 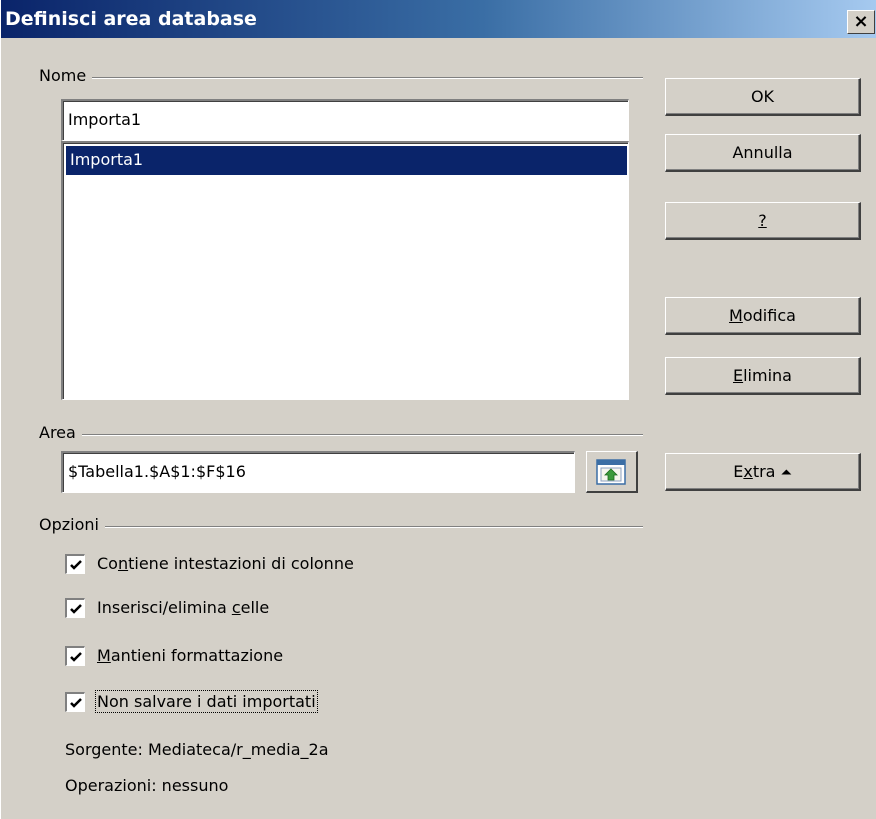 What do you see at coordinates (66, 75) in the screenshot?
I see `nome-group-label: Nome` at bounding box center [66, 75].